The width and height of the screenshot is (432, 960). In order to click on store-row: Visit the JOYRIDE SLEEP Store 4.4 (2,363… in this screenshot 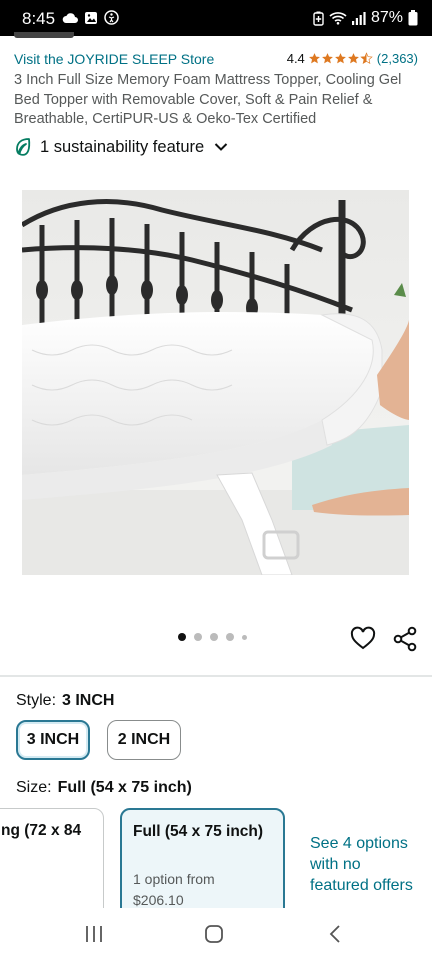, I will do `click(216, 60)`.